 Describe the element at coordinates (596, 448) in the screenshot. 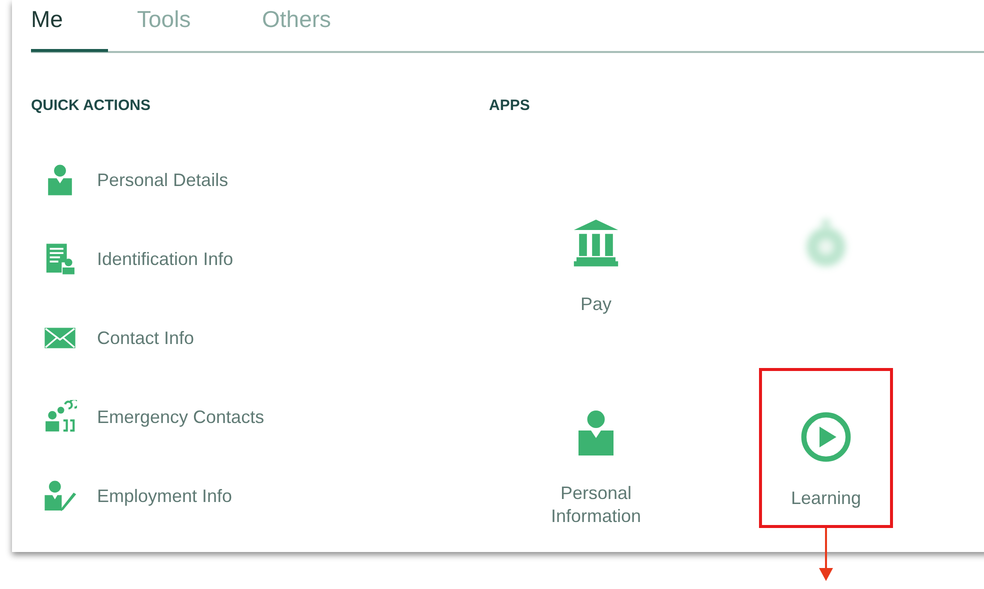

I see `app-tile: Personal Information` at that location.